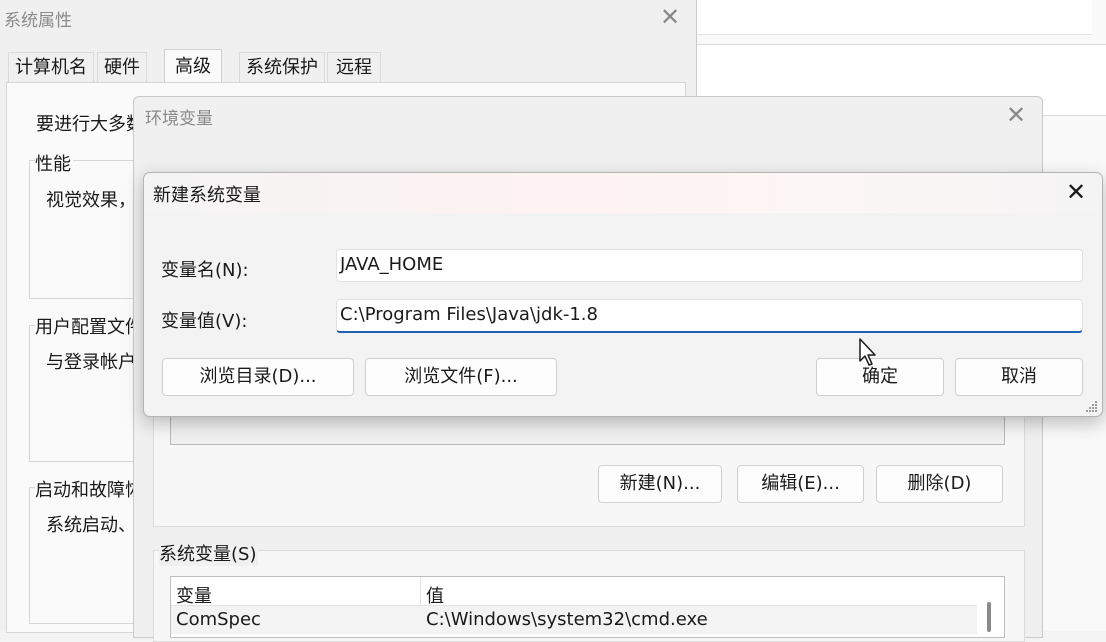  I want to click on system-variables-label: 系统变量(S), so click(209, 553).